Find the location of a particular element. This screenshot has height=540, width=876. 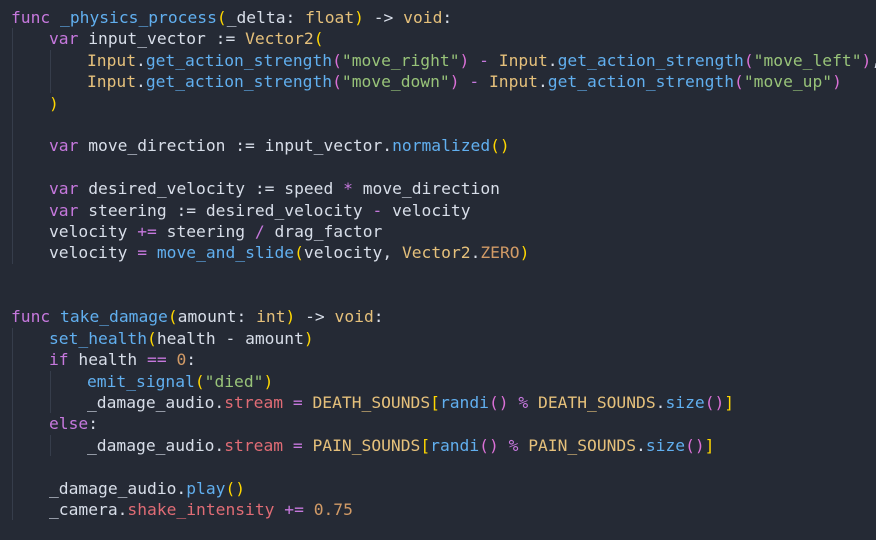

code-token: velocity, is located at coordinates (352, 253).